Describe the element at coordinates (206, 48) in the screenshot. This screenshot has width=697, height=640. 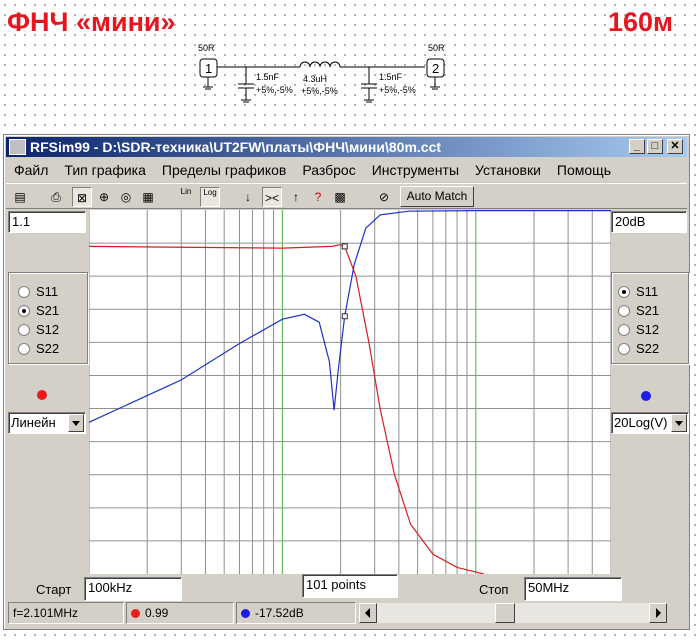
I see `port1-impedance: 50R` at that location.